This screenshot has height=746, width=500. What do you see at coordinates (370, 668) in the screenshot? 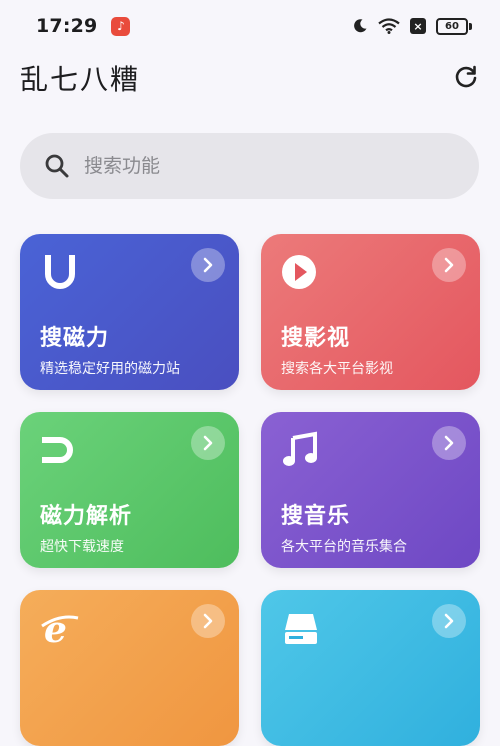
I see `card-drive` at bounding box center [370, 668].